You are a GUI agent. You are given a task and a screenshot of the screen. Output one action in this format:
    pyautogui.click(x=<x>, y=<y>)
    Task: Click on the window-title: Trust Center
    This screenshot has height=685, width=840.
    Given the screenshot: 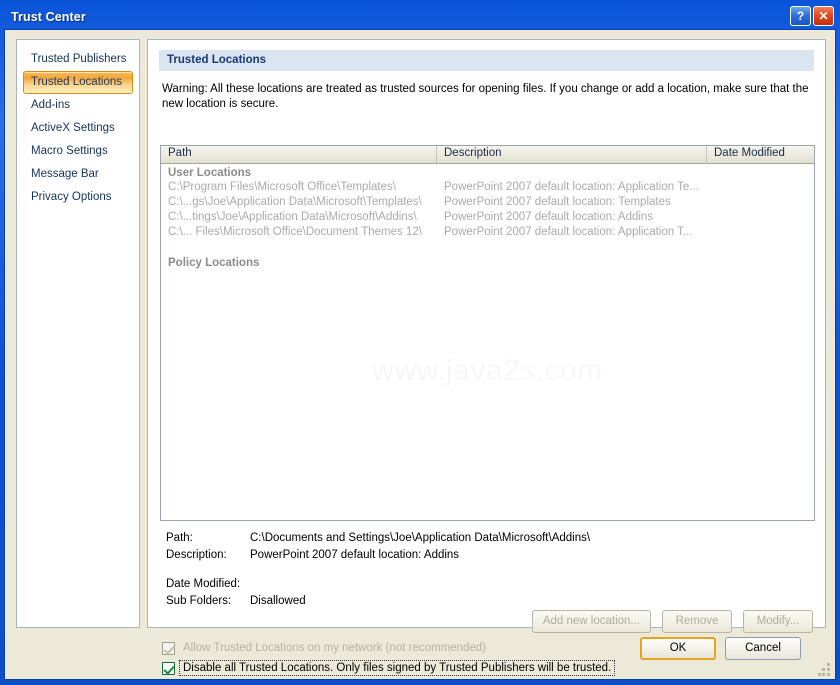 What is the action you would take?
    pyautogui.click(x=48, y=16)
    